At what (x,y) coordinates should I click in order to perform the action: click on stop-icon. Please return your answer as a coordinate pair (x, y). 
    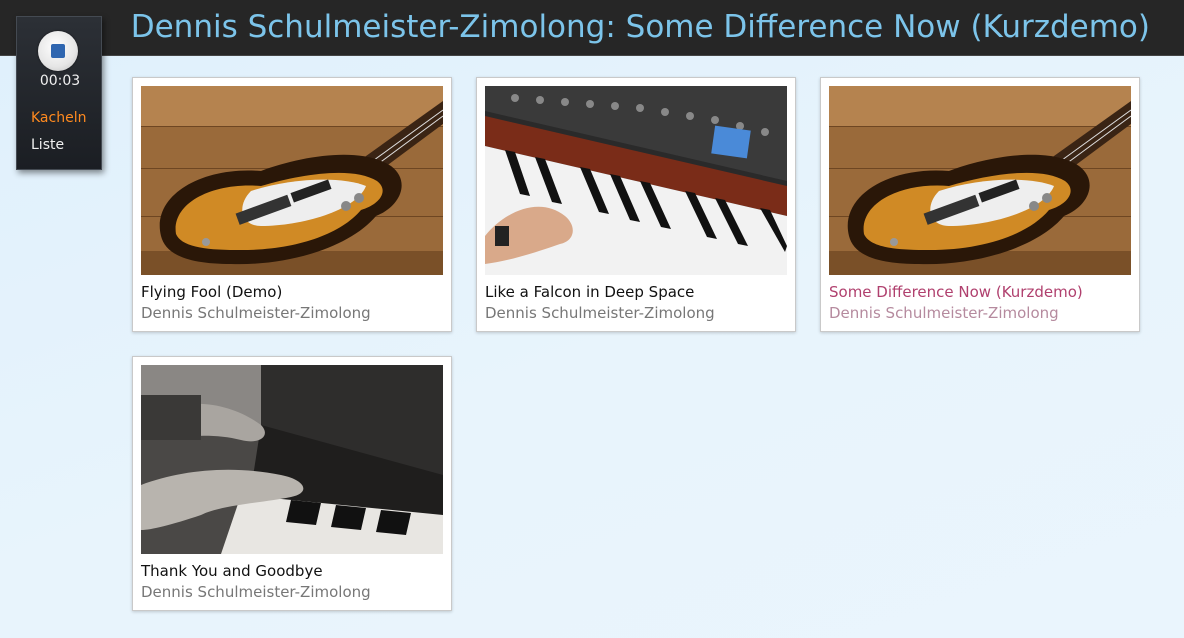
    Looking at the image, I should click on (58, 51).